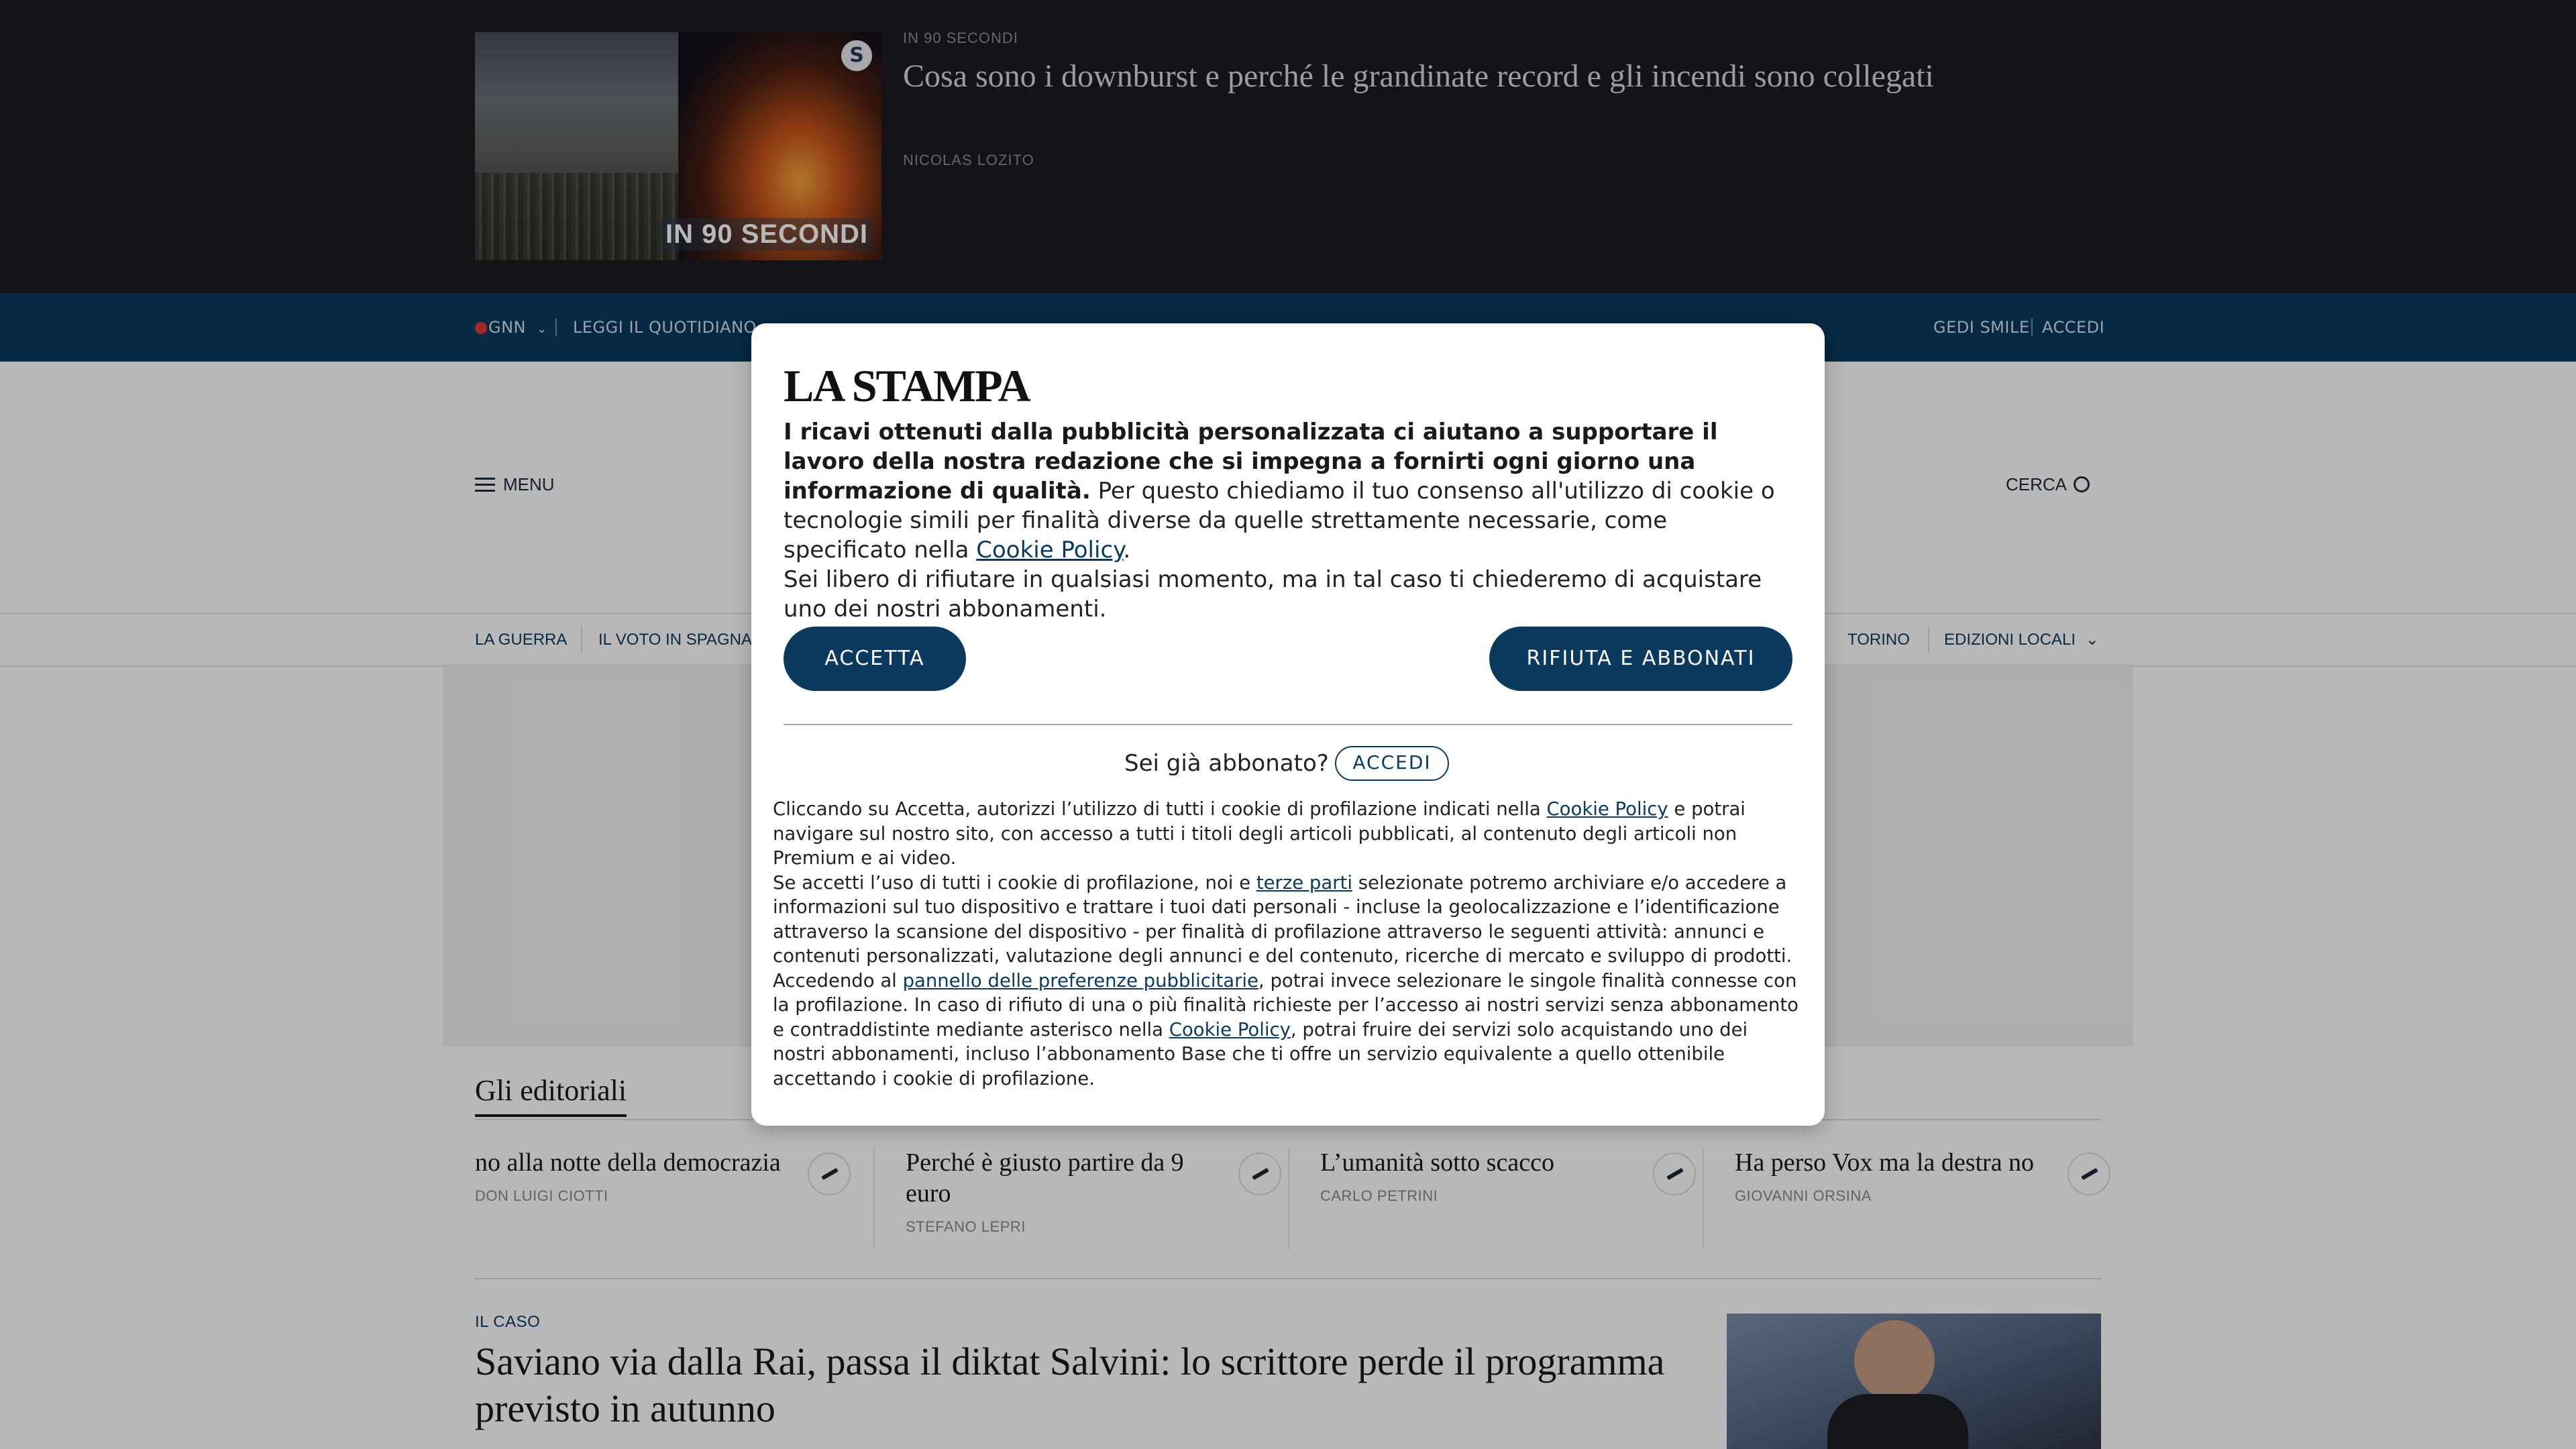 This screenshot has height=1449, width=2576. What do you see at coordinates (1304, 883) in the screenshot?
I see `third-parties-link: terze parti` at bounding box center [1304, 883].